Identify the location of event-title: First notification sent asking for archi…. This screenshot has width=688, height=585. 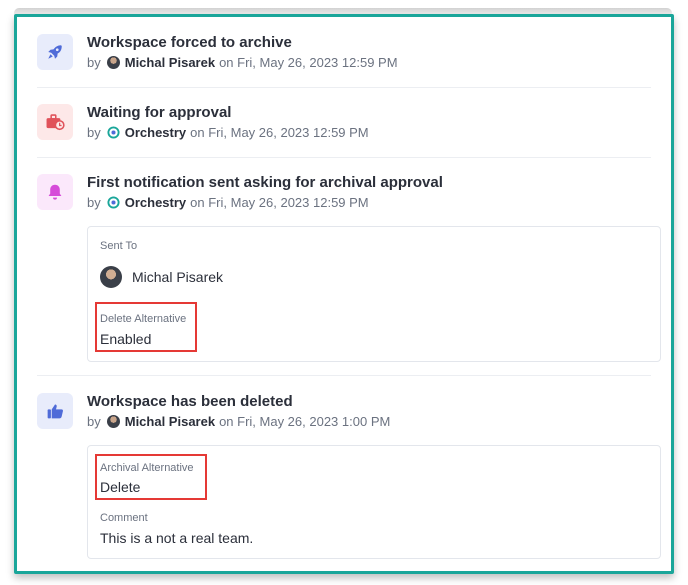
(265, 182).